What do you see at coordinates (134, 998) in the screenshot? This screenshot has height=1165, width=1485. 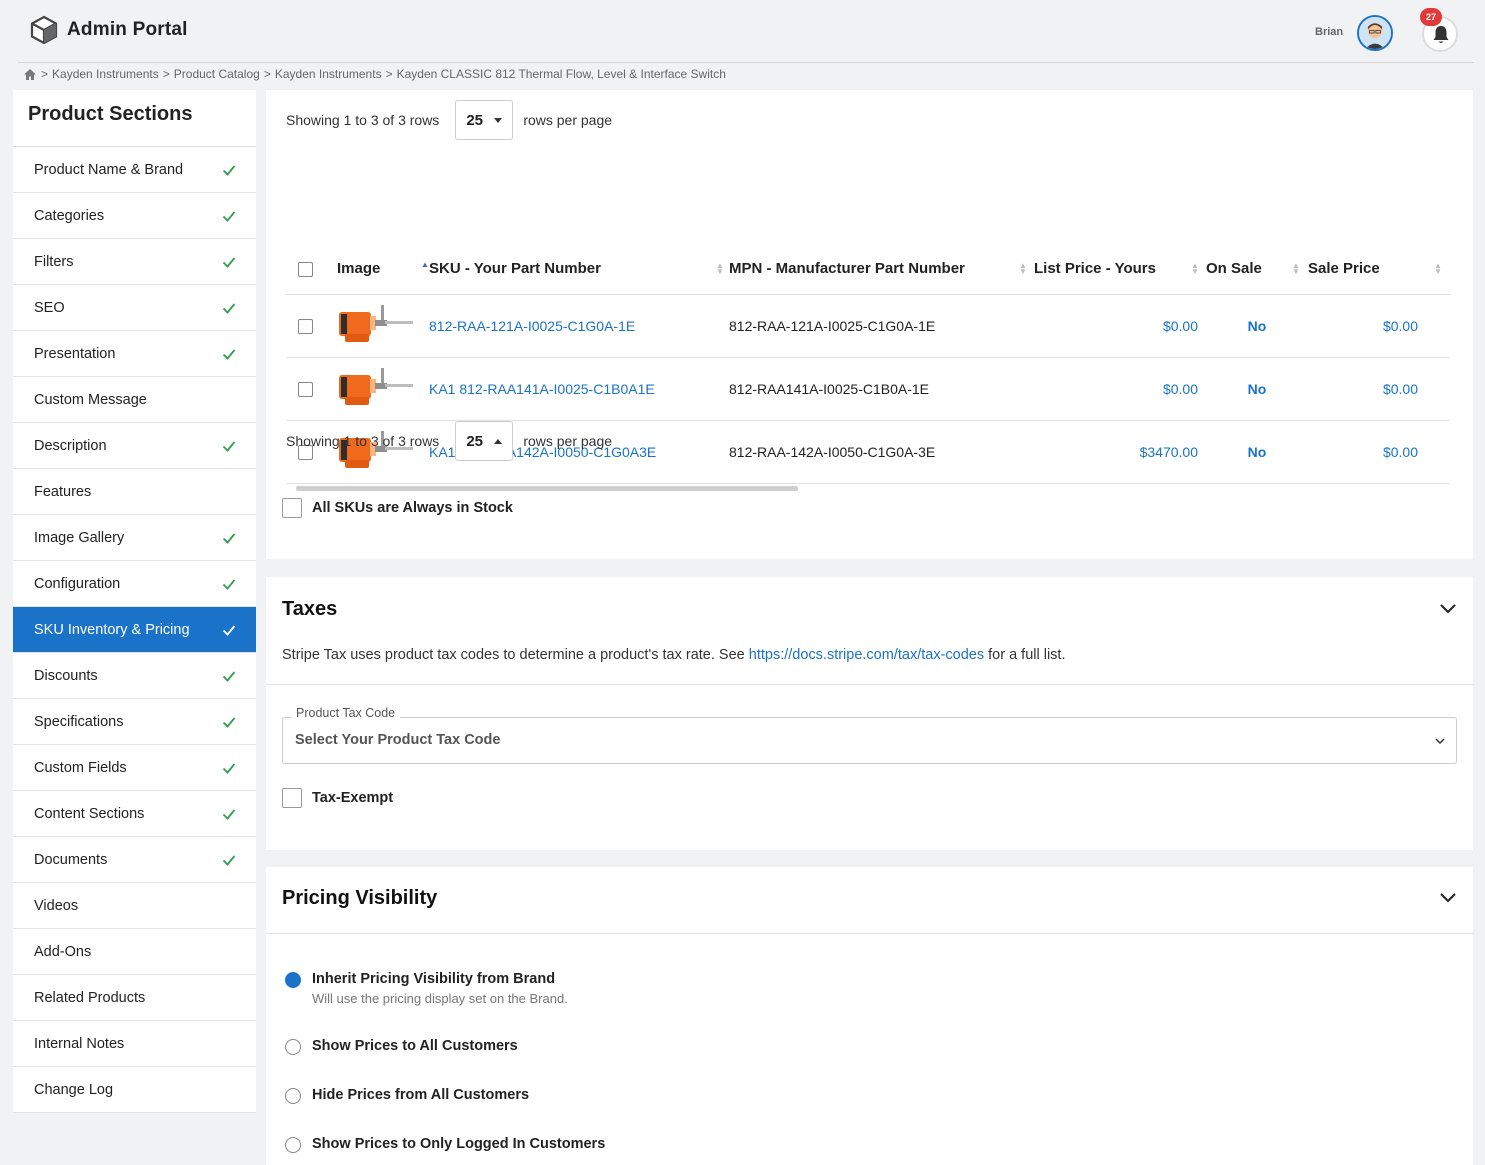 I see `sidebar-item: Related Products` at bounding box center [134, 998].